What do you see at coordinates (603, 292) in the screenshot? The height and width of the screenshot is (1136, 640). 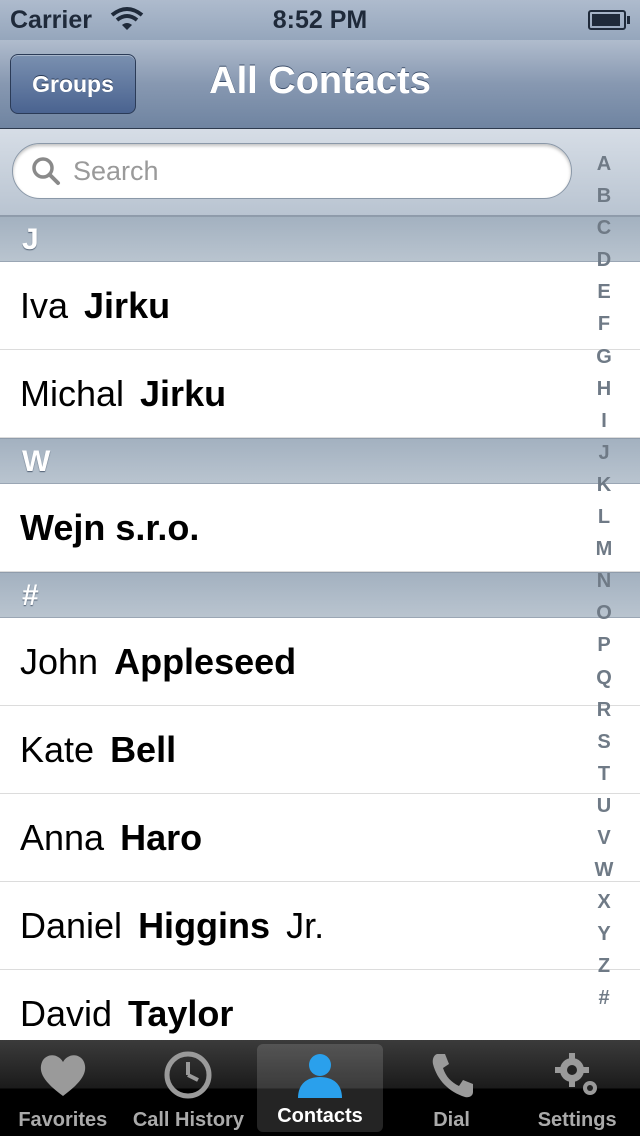 I see `index-letter: E` at bounding box center [603, 292].